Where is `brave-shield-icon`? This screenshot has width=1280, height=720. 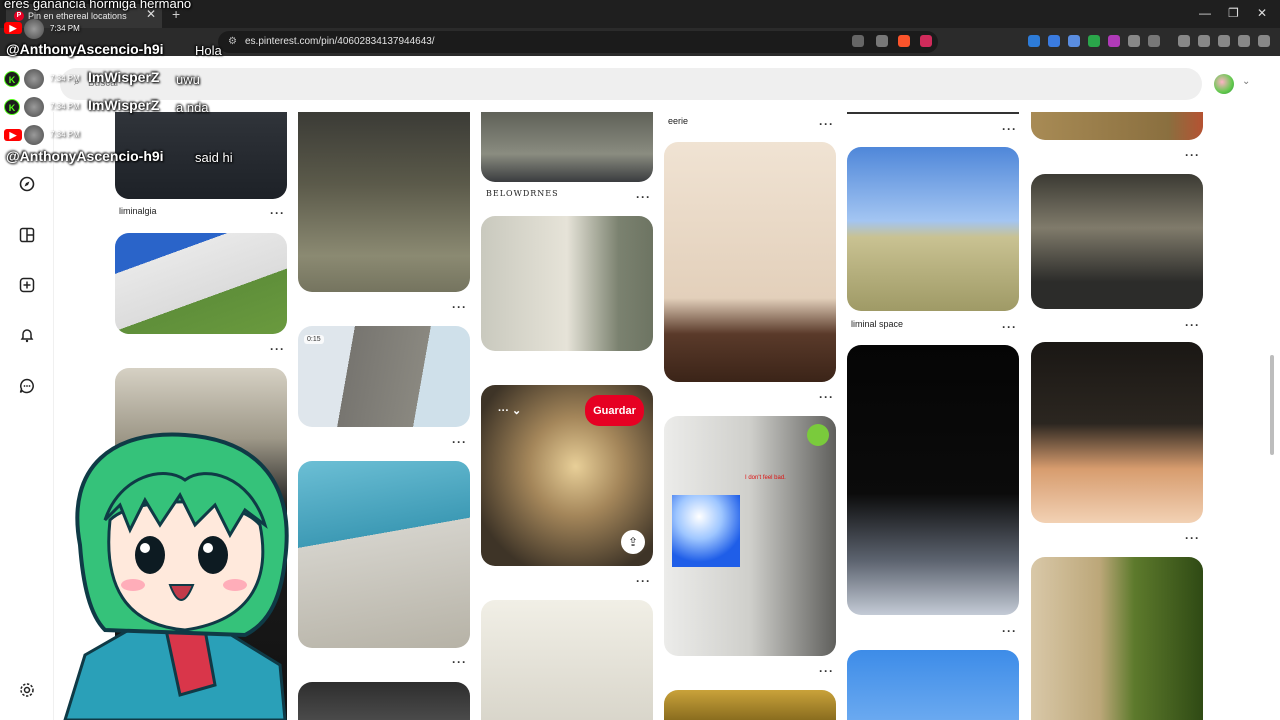
brave-shield-icon is located at coordinates (904, 41).